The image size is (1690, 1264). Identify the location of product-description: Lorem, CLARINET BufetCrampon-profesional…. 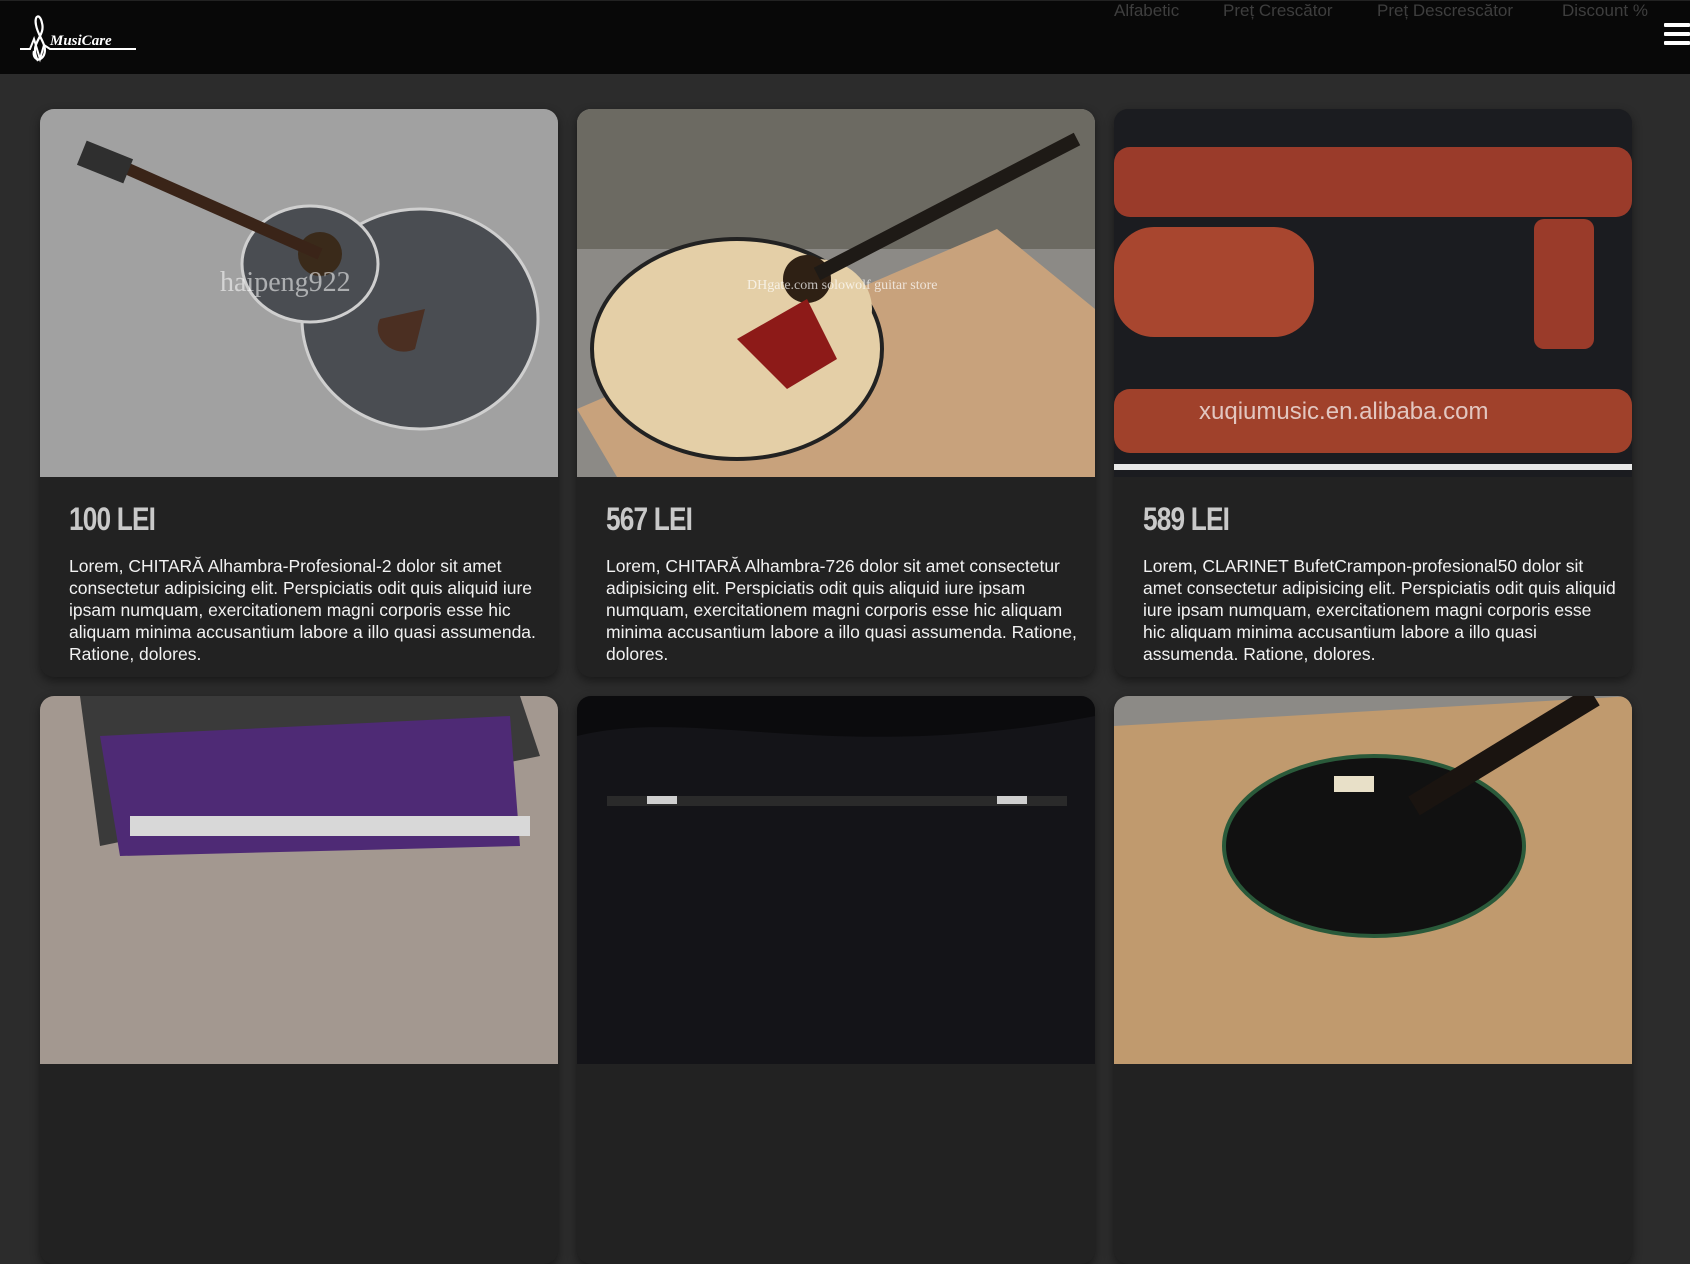
(1379, 610).